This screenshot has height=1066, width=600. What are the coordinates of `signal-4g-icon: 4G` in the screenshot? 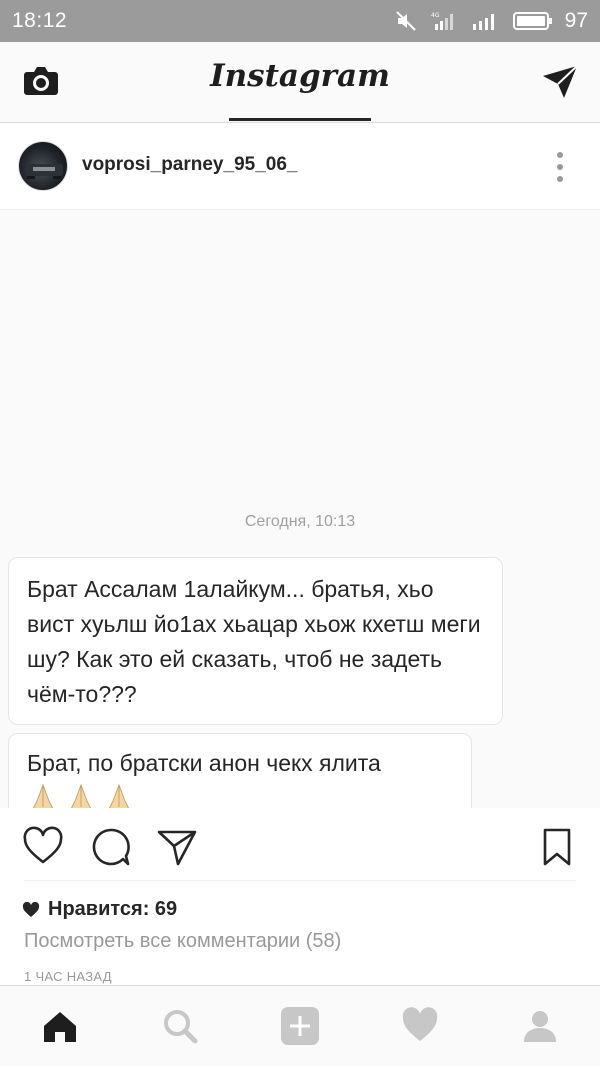 It's located at (442, 21).